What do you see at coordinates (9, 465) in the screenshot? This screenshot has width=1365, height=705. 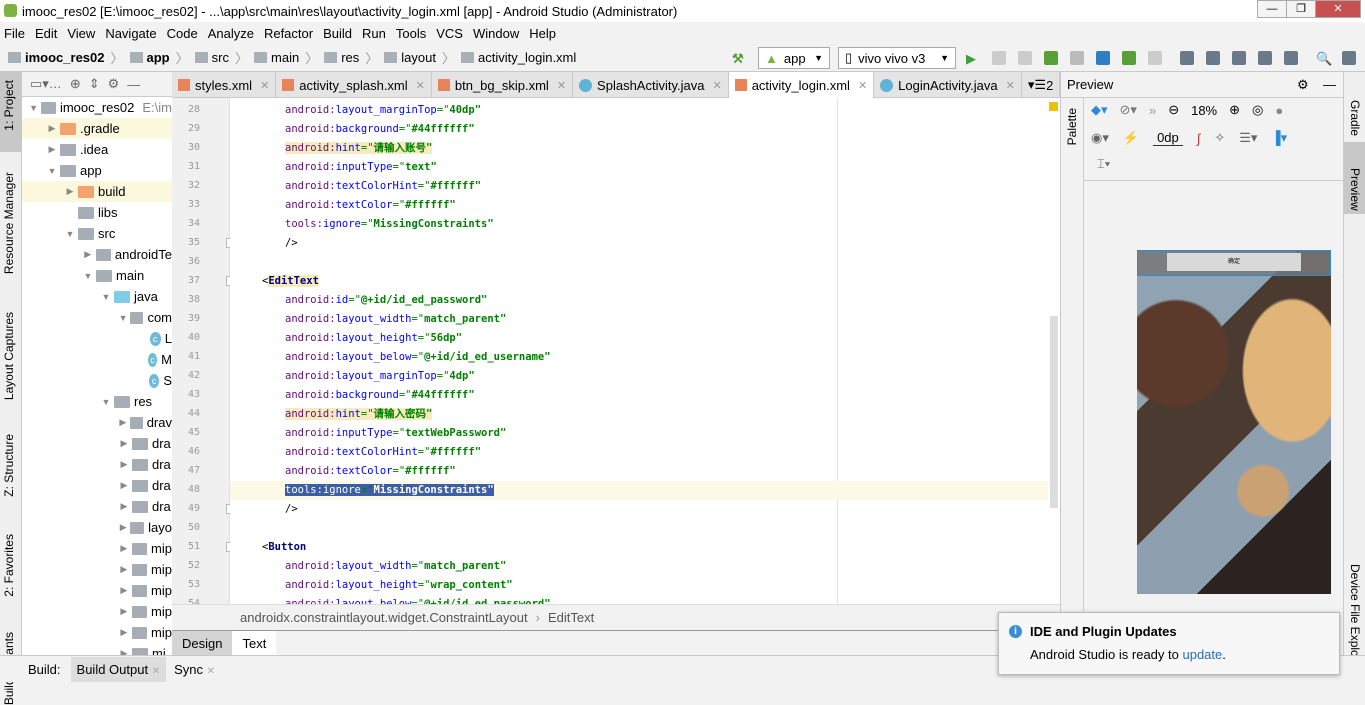 I see `tool-window-structure: Z: Structure` at bounding box center [9, 465].